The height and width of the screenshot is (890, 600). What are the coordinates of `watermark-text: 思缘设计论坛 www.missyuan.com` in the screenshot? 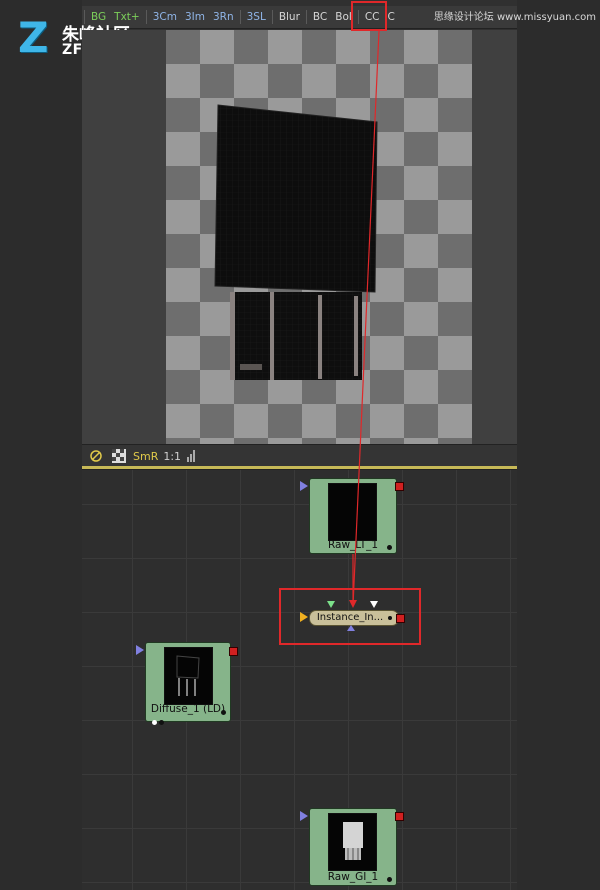 It's located at (514, 17).